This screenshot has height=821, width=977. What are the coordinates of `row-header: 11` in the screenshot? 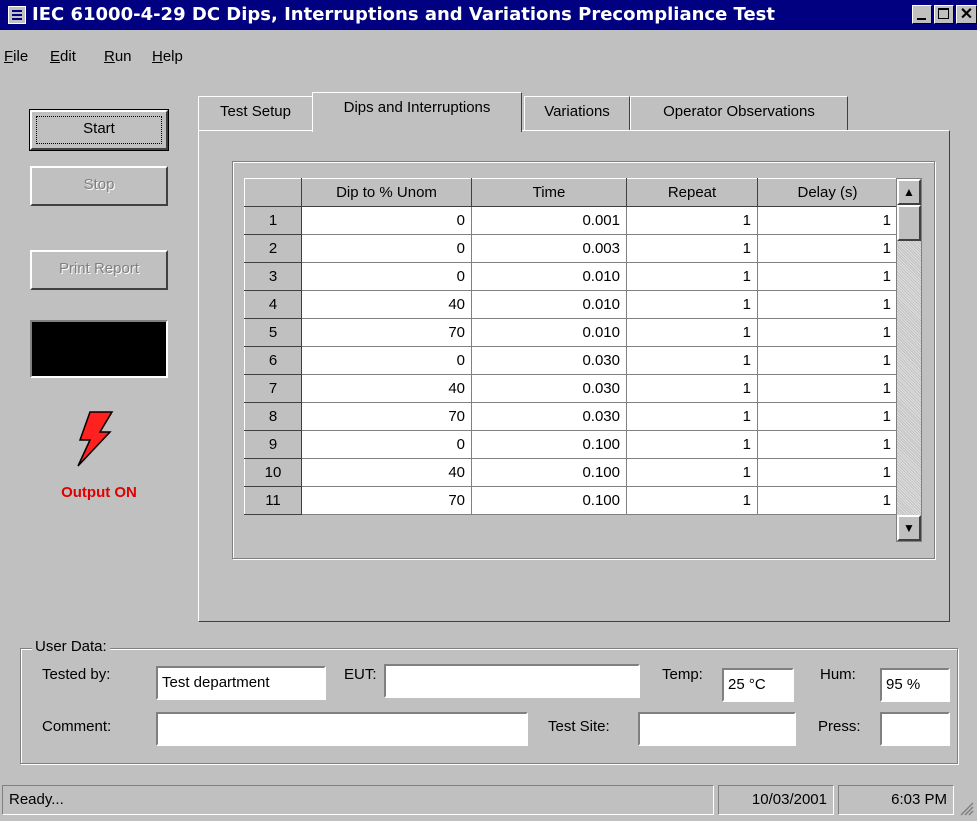 It's located at (273, 500).